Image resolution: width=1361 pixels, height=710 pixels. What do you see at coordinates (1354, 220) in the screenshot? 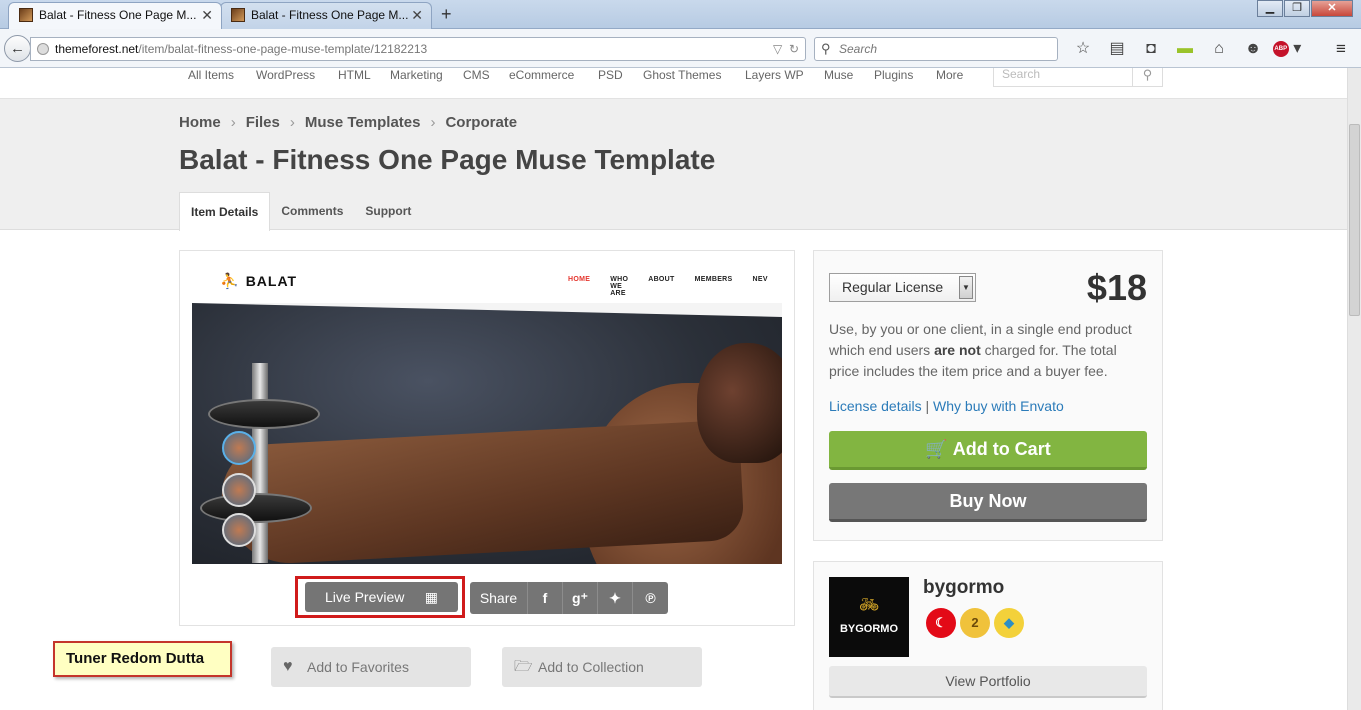
I see `scrollbar-thumb` at bounding box center [1354, 220].